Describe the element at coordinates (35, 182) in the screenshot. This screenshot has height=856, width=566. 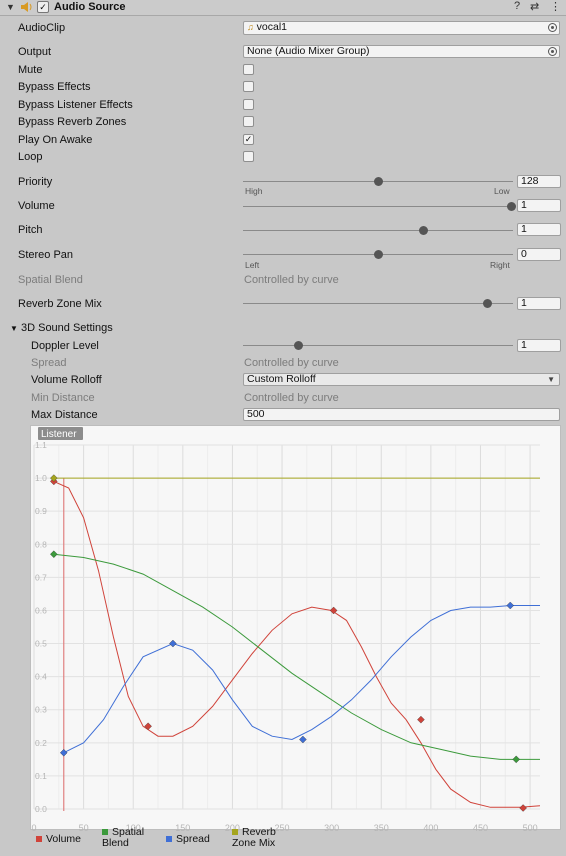
I see `priority-label: Priority` at that location.